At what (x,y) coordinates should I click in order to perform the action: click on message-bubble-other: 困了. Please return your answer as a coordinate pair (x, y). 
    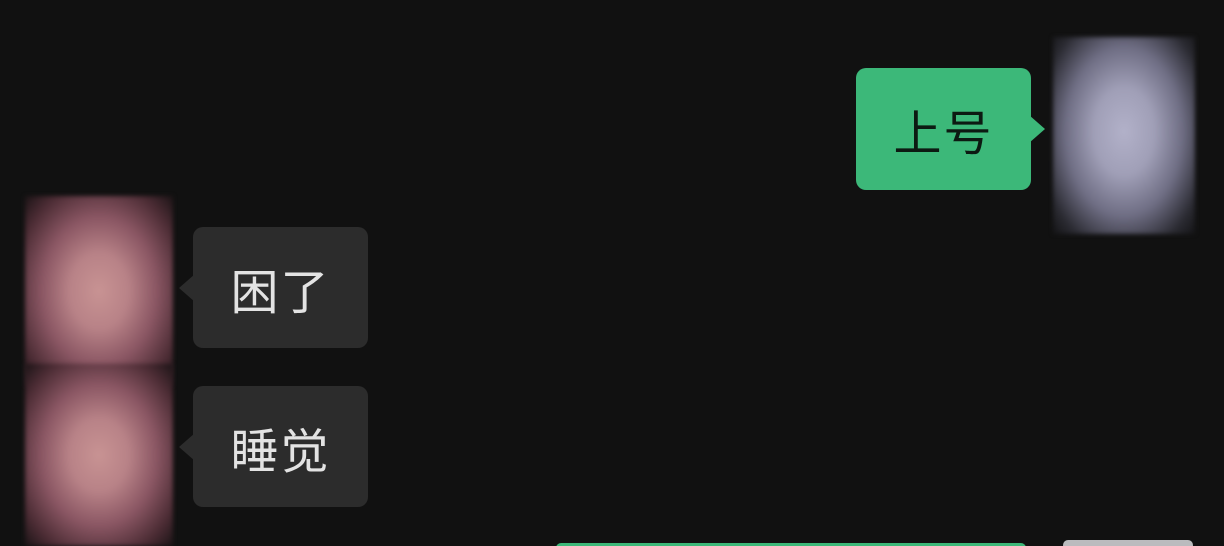
    Looking at the image, I should click on (273, 287).